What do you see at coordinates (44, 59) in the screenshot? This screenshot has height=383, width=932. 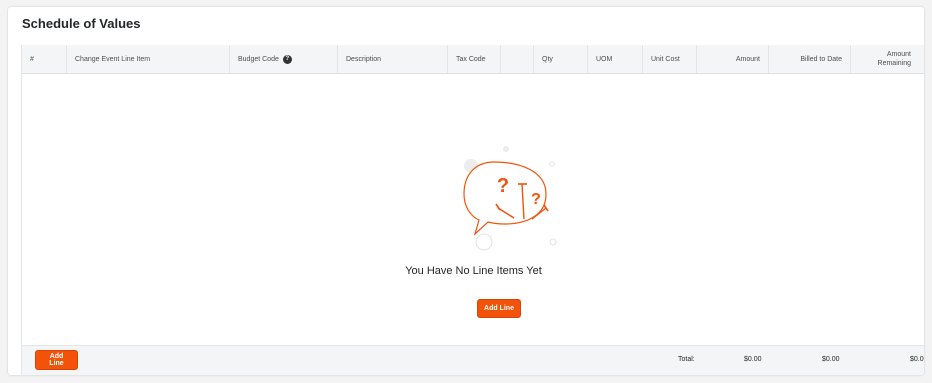 I see `col-header-index: #` at bounding box center [44, 59].